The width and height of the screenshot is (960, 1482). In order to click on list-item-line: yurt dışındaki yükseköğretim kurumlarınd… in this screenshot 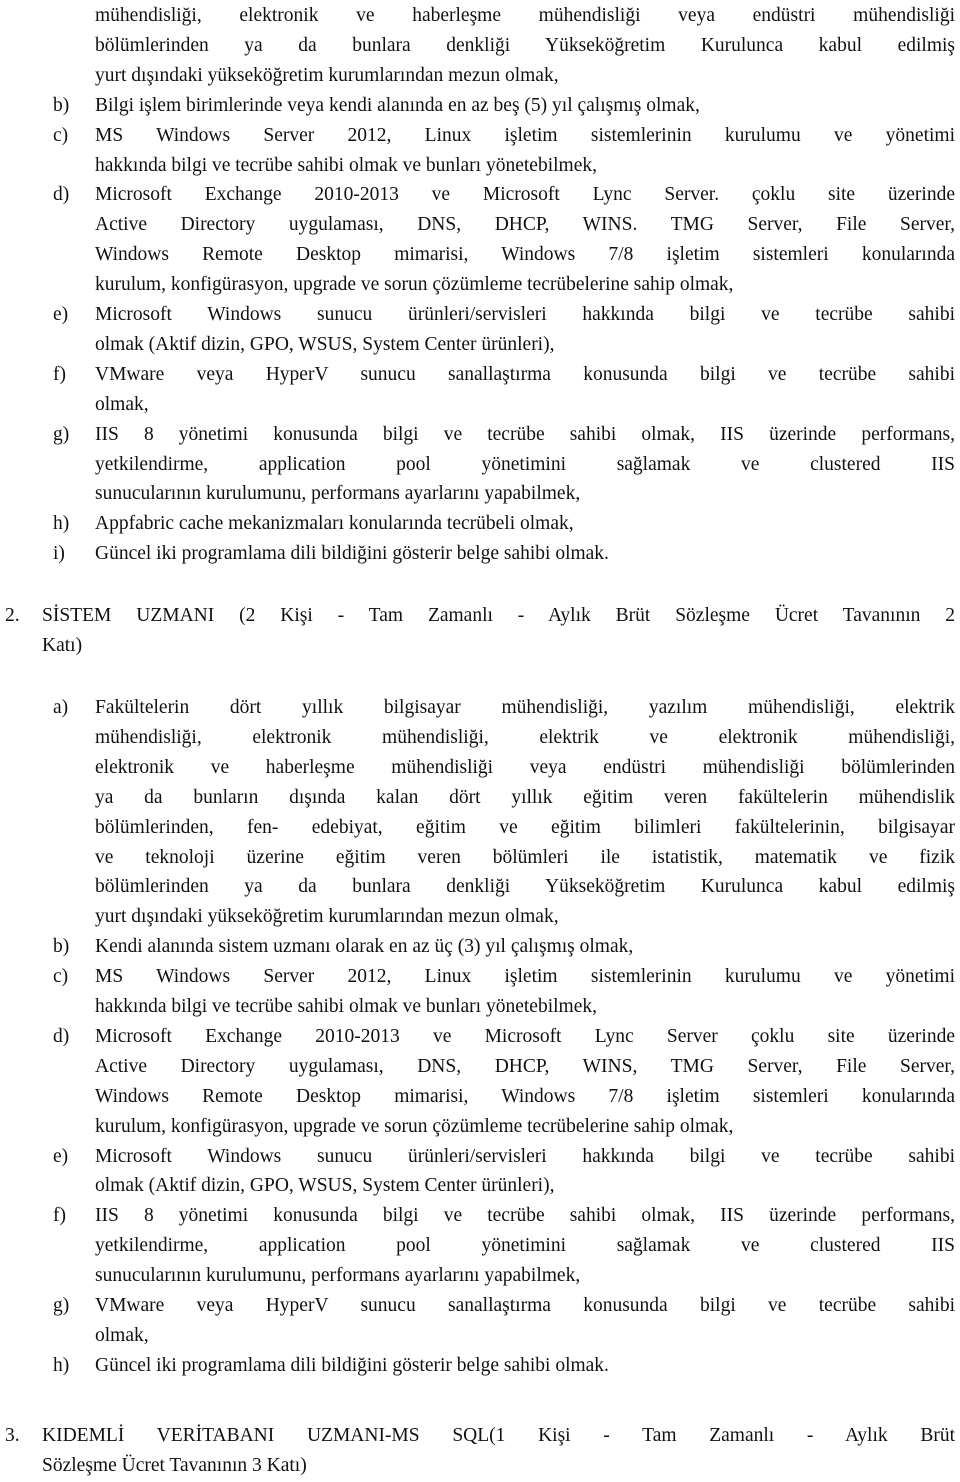, I will do `click(327, 917)`.